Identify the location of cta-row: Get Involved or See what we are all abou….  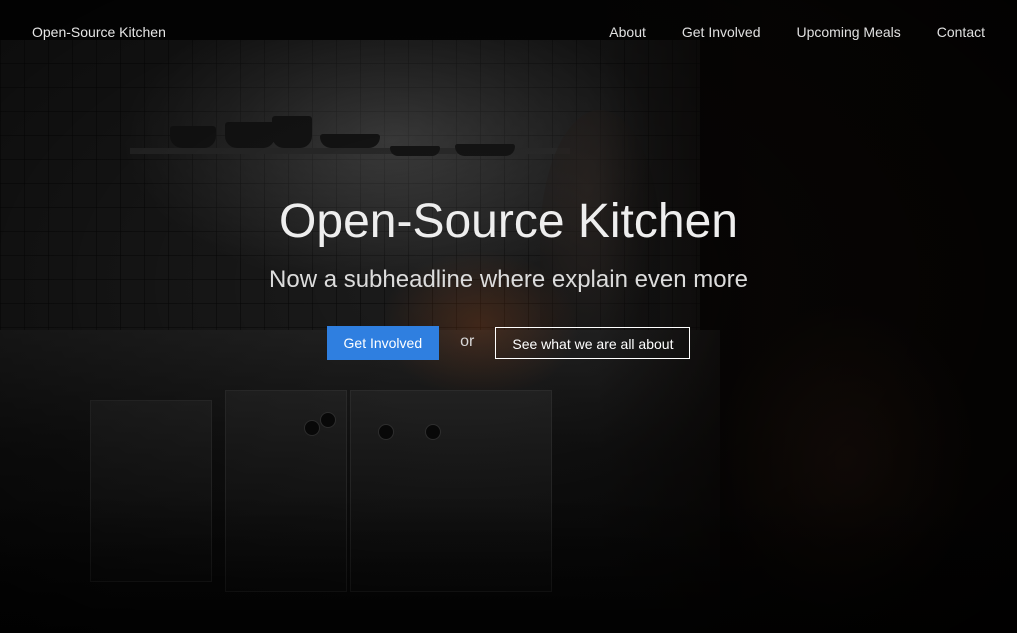
(508, 343).